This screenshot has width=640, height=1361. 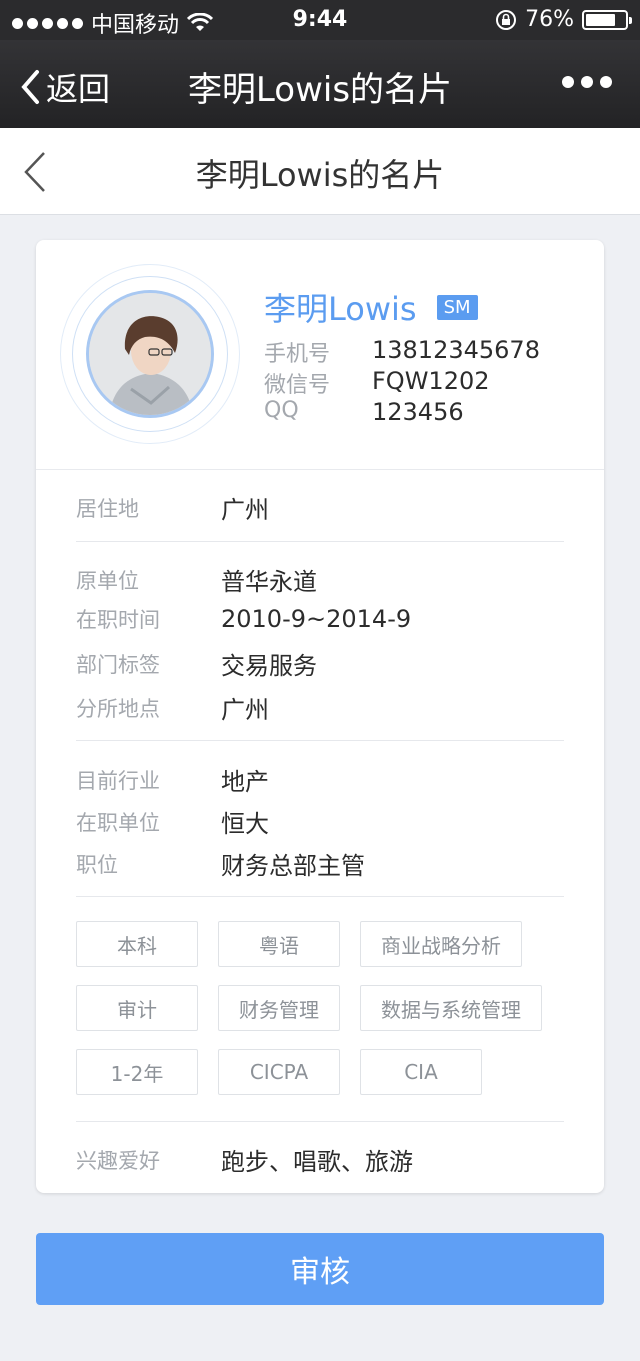 I want to click on contact-phone: 手机号 13812345678, so click(x=402, y=352).